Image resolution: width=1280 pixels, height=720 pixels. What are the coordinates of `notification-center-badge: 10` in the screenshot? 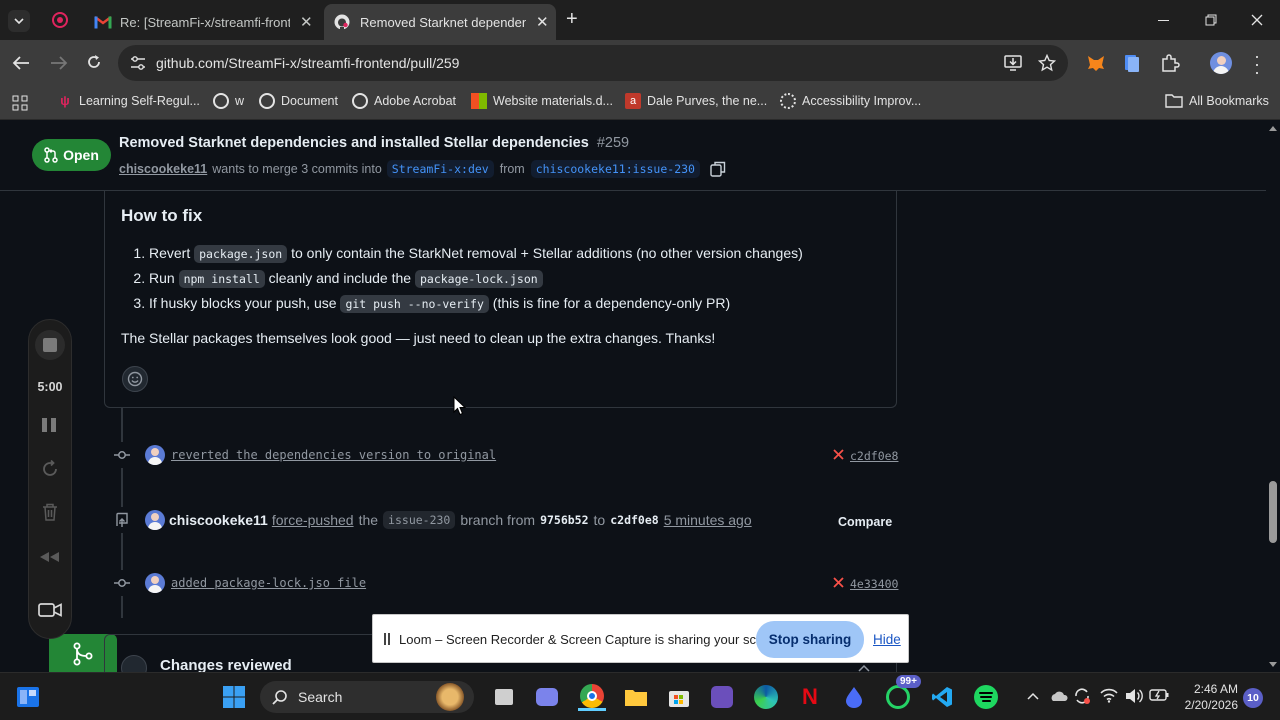 It's located at (1253, 698).